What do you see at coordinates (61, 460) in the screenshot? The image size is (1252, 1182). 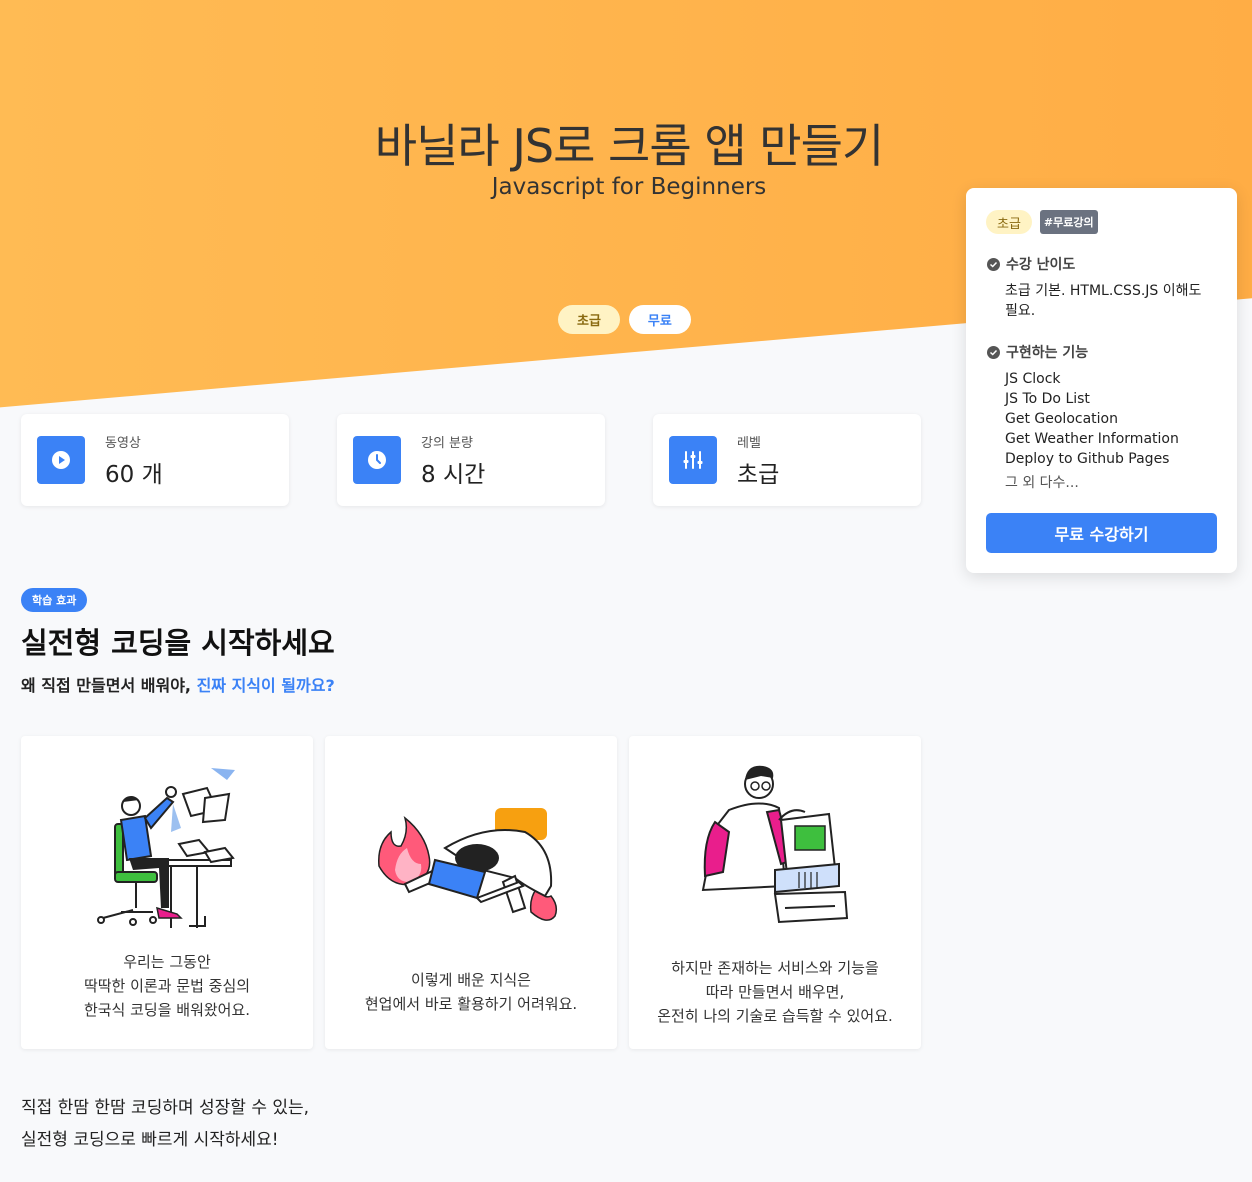 I see `play-icon` at bounding box center [61, 460].